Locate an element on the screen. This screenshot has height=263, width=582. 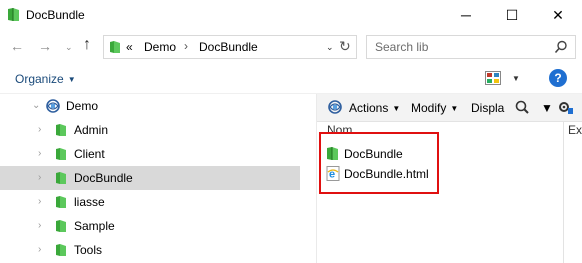
command-bar: Organize ▼ ▼ ? is located at coordinates (291, 79).